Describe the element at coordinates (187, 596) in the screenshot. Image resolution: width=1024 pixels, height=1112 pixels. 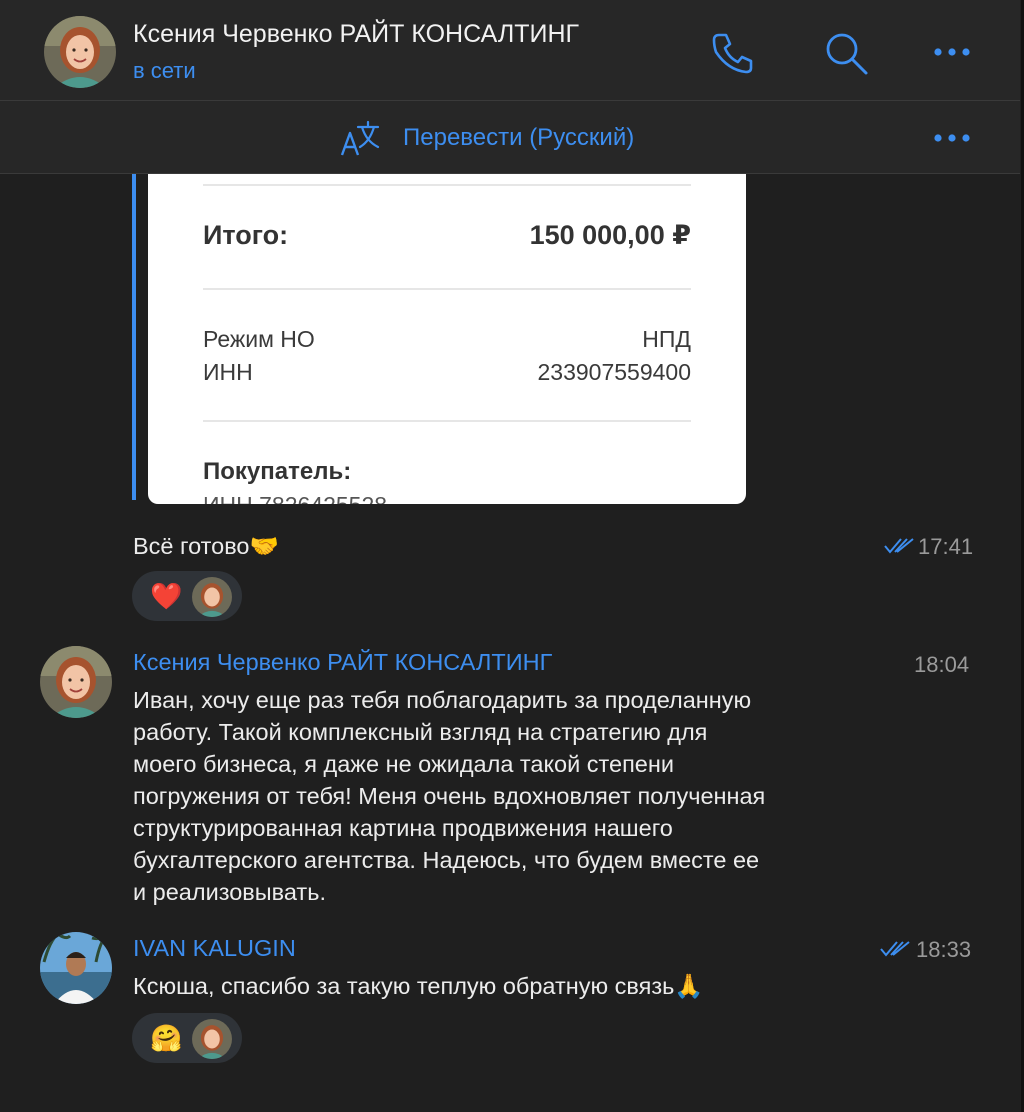
I see `reaction-chip: ❤️` at that location.